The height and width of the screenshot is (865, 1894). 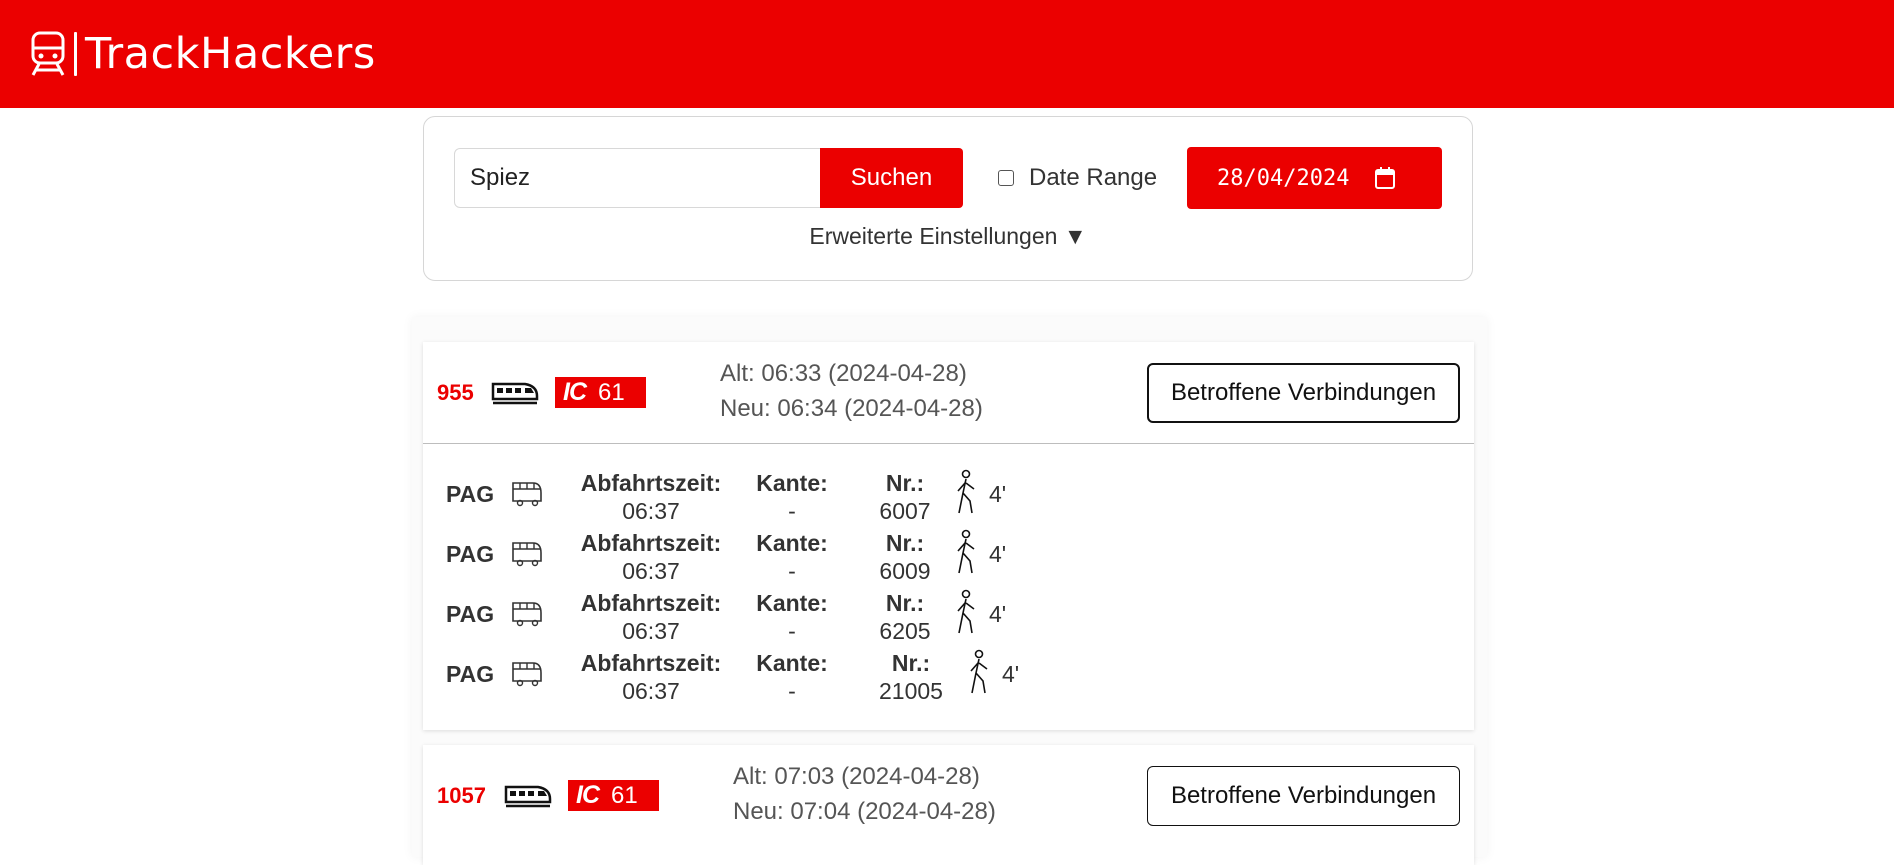 What do you see at coordinates (905, 497) in the screenshot?
I see `number-col: Nr.: 6007` at bounding box center [905, 497].